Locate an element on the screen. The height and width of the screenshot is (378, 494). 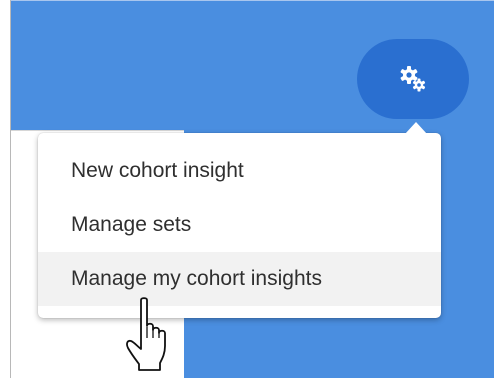
gears-icon is located at coordinates (413, 79).